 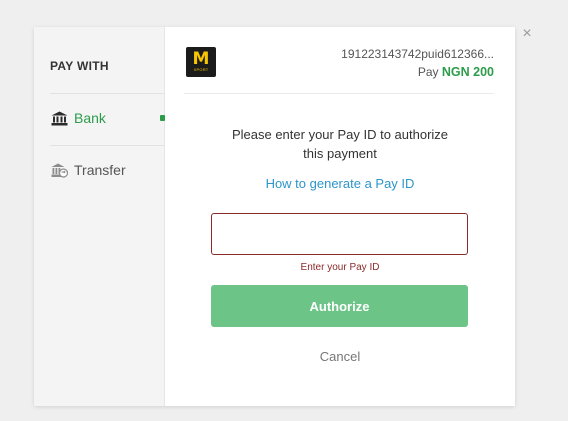 What do you see at coordinates (79, 66) in the screenshot?
I see `pay-with-heading: PAY WITH` at bounding box center [79, 66].